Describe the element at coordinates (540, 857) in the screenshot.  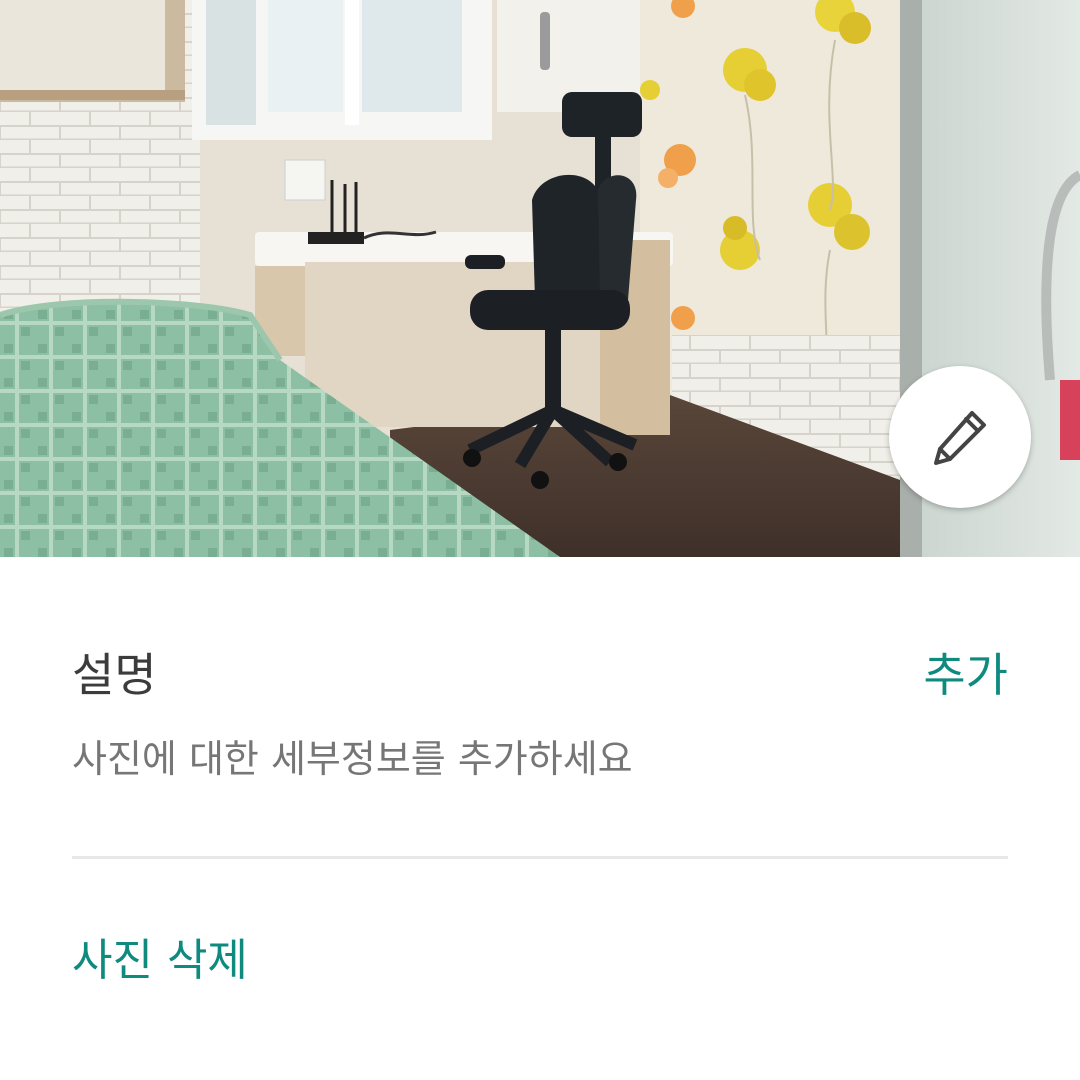
I see `section-divider` at that location.